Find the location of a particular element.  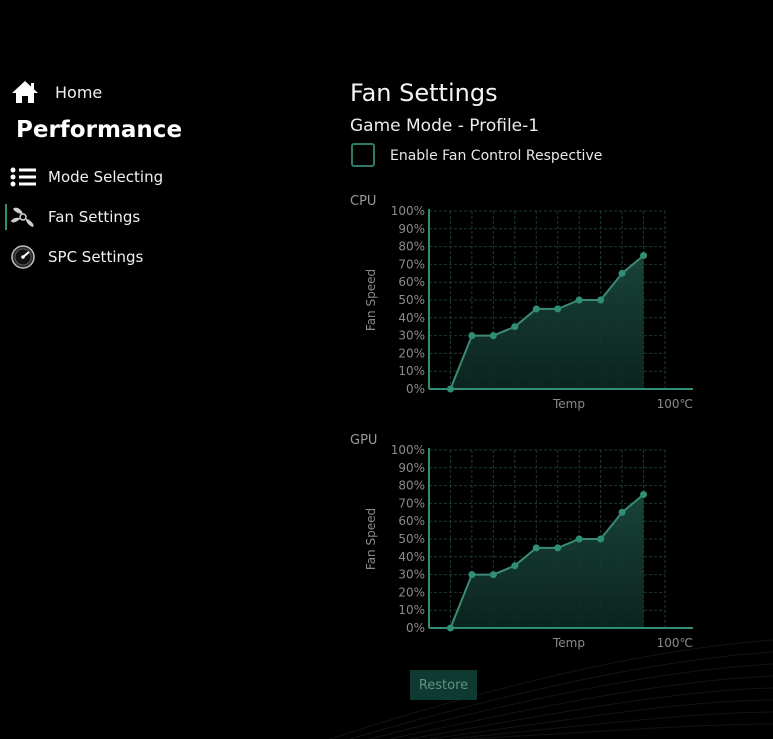

profile-subtitle: Game Mode - Profile-1 is located at coordinates (445, 126).